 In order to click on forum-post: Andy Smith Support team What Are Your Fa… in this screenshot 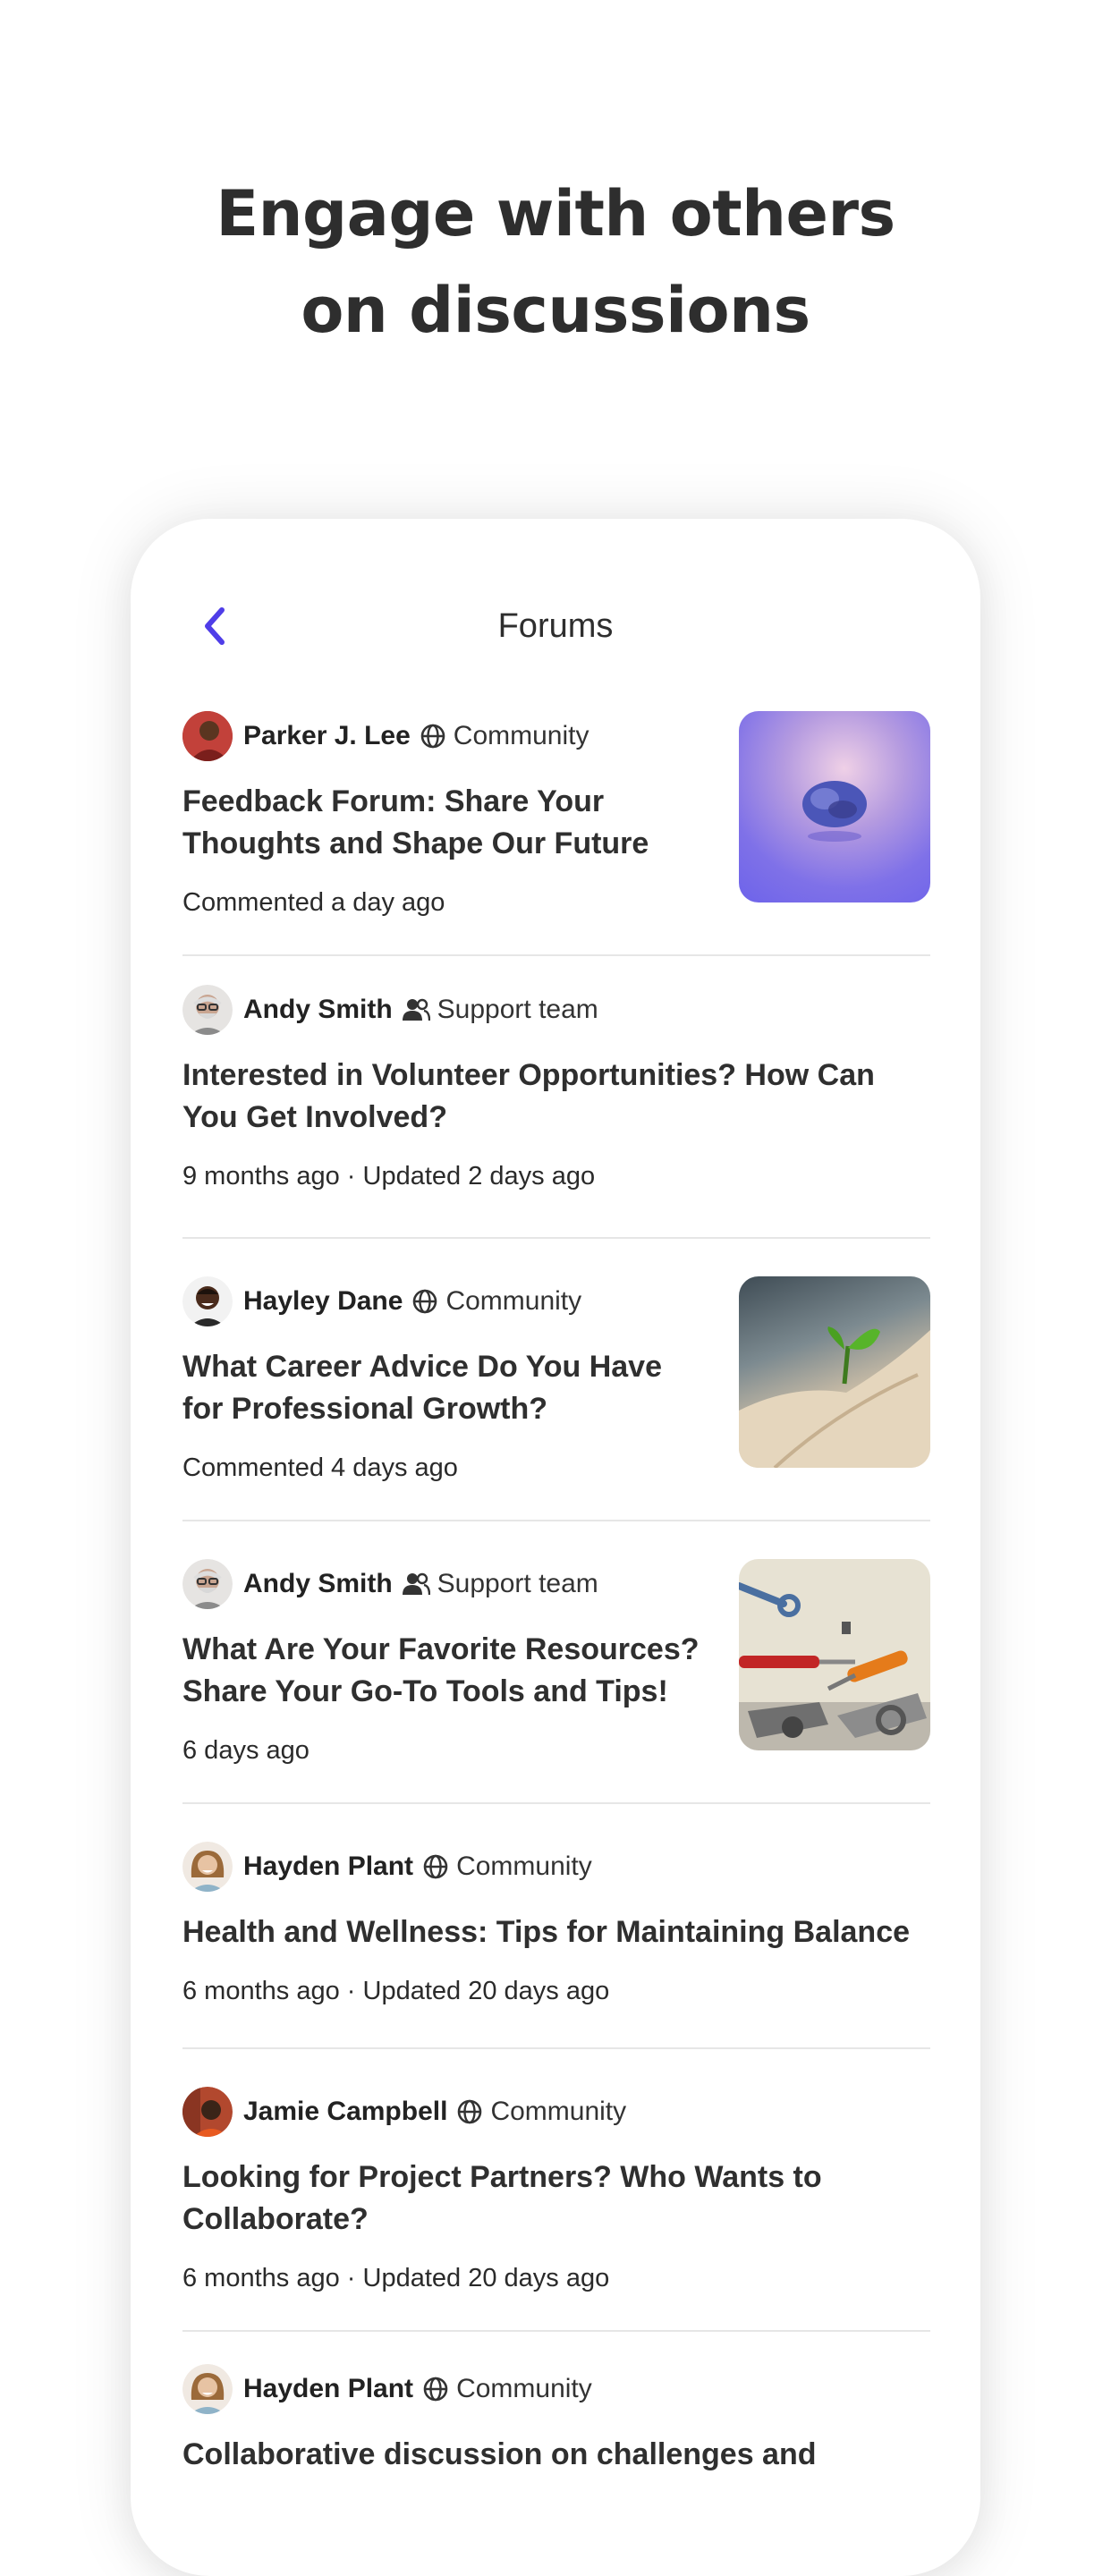, I will do `click(556, 1680)`.